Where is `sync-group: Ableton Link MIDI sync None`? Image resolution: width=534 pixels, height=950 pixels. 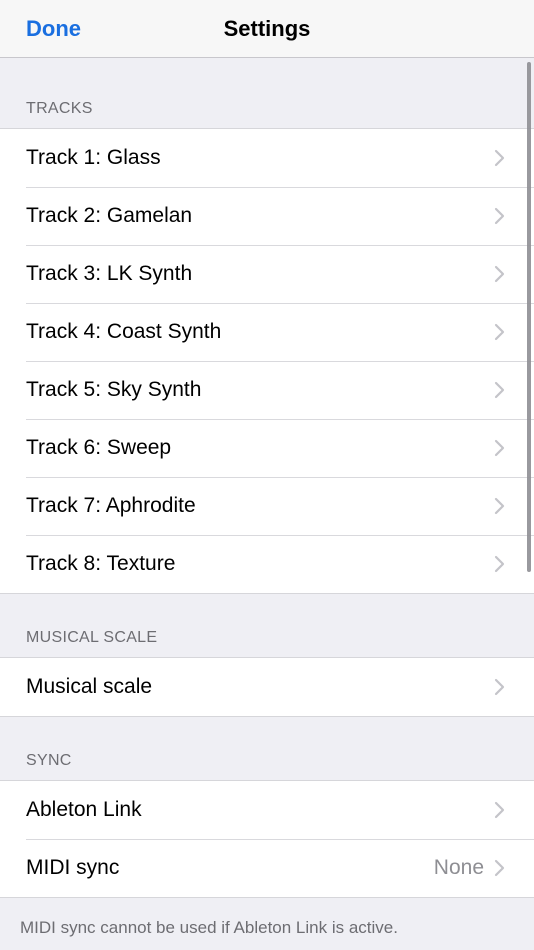
sync-group: Ableton Link MIDI sync None is located at coordinates (267, 839).